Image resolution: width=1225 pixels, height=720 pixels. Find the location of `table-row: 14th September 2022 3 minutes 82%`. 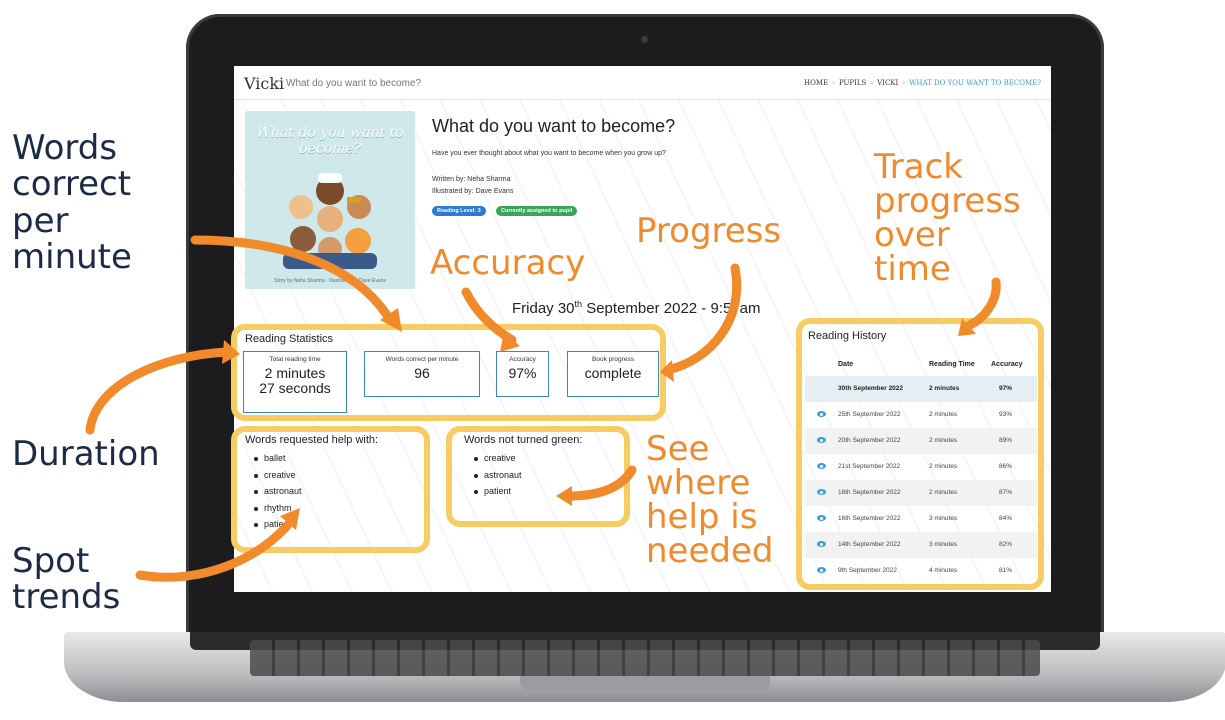

table-row: 14th September 2022 3 minutes 82% is located at coordinates (921, 545).